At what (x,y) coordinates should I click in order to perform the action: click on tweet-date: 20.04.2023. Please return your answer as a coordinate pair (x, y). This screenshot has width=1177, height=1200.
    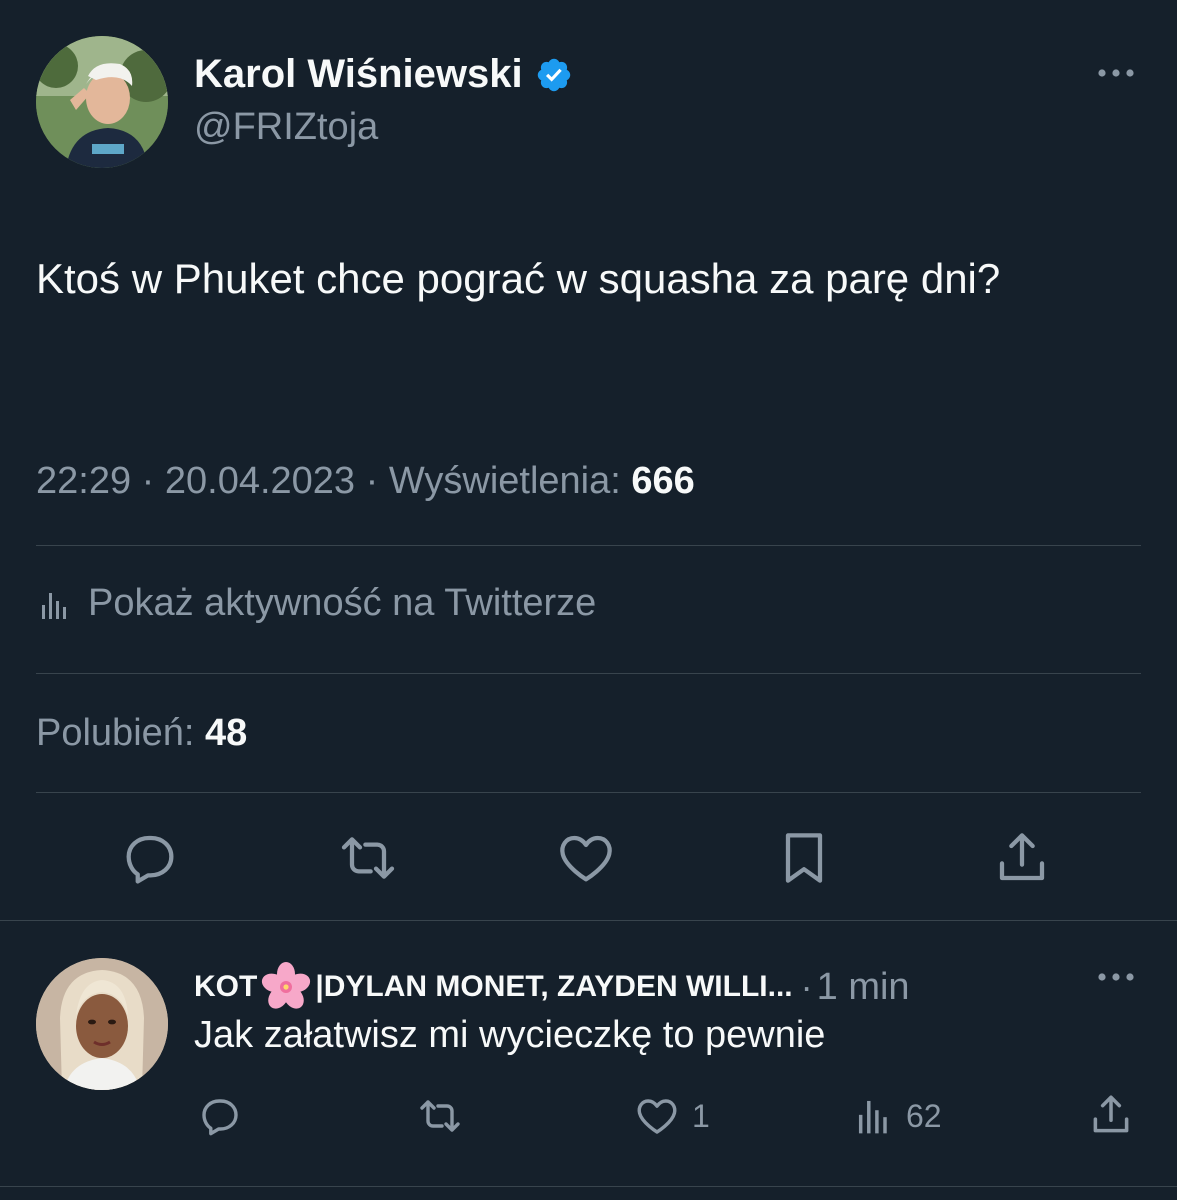
    Looking at the image, I should click on (260, 481).